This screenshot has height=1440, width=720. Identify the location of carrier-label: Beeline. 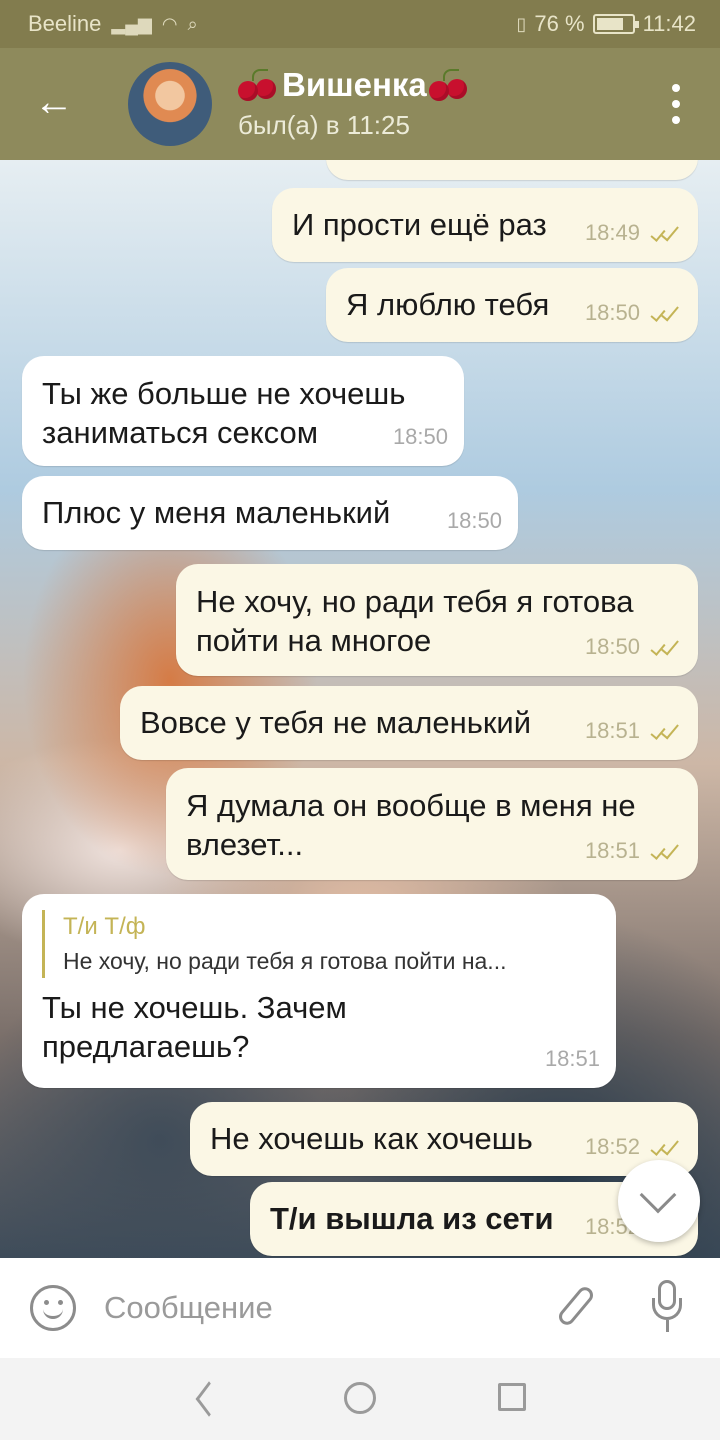
(65, 23).